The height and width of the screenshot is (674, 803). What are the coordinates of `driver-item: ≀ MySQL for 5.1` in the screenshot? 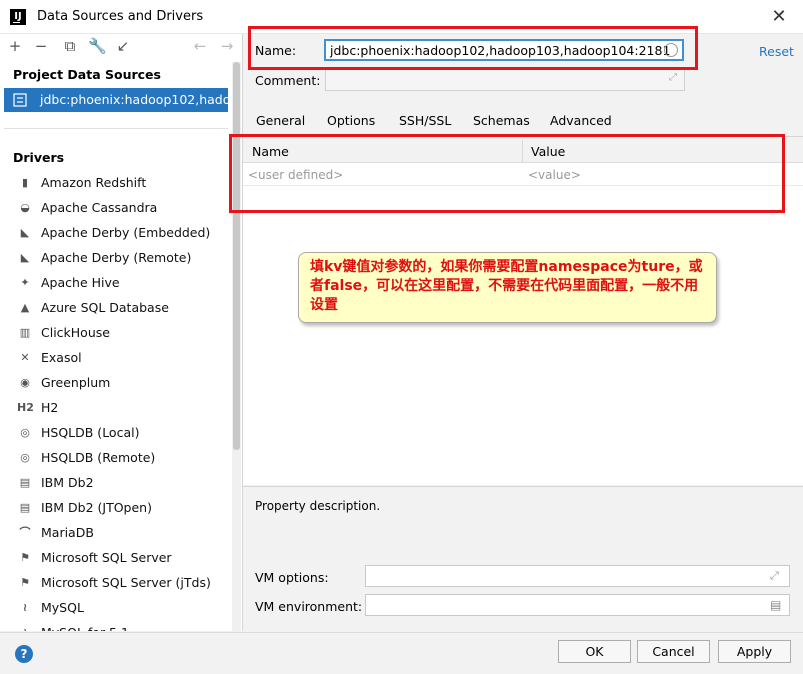 It's located at (116, 626).